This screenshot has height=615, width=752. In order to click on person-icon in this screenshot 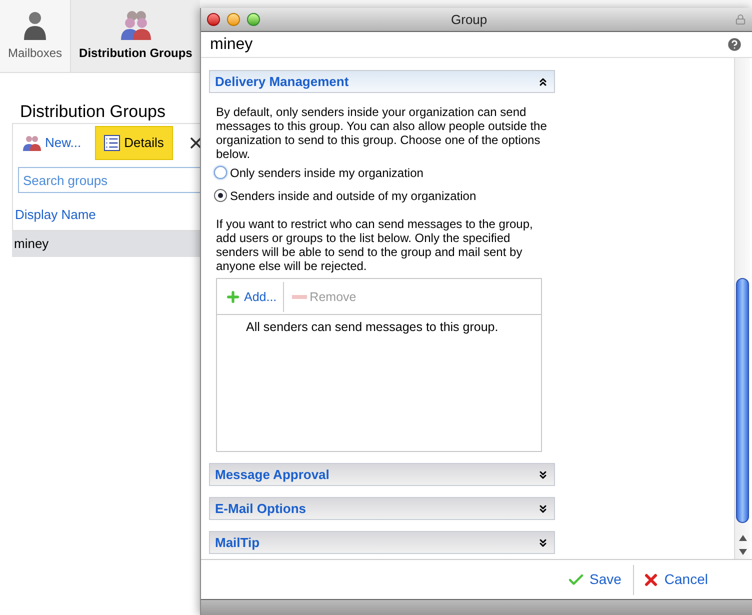, I will do `click(35, 25)`.